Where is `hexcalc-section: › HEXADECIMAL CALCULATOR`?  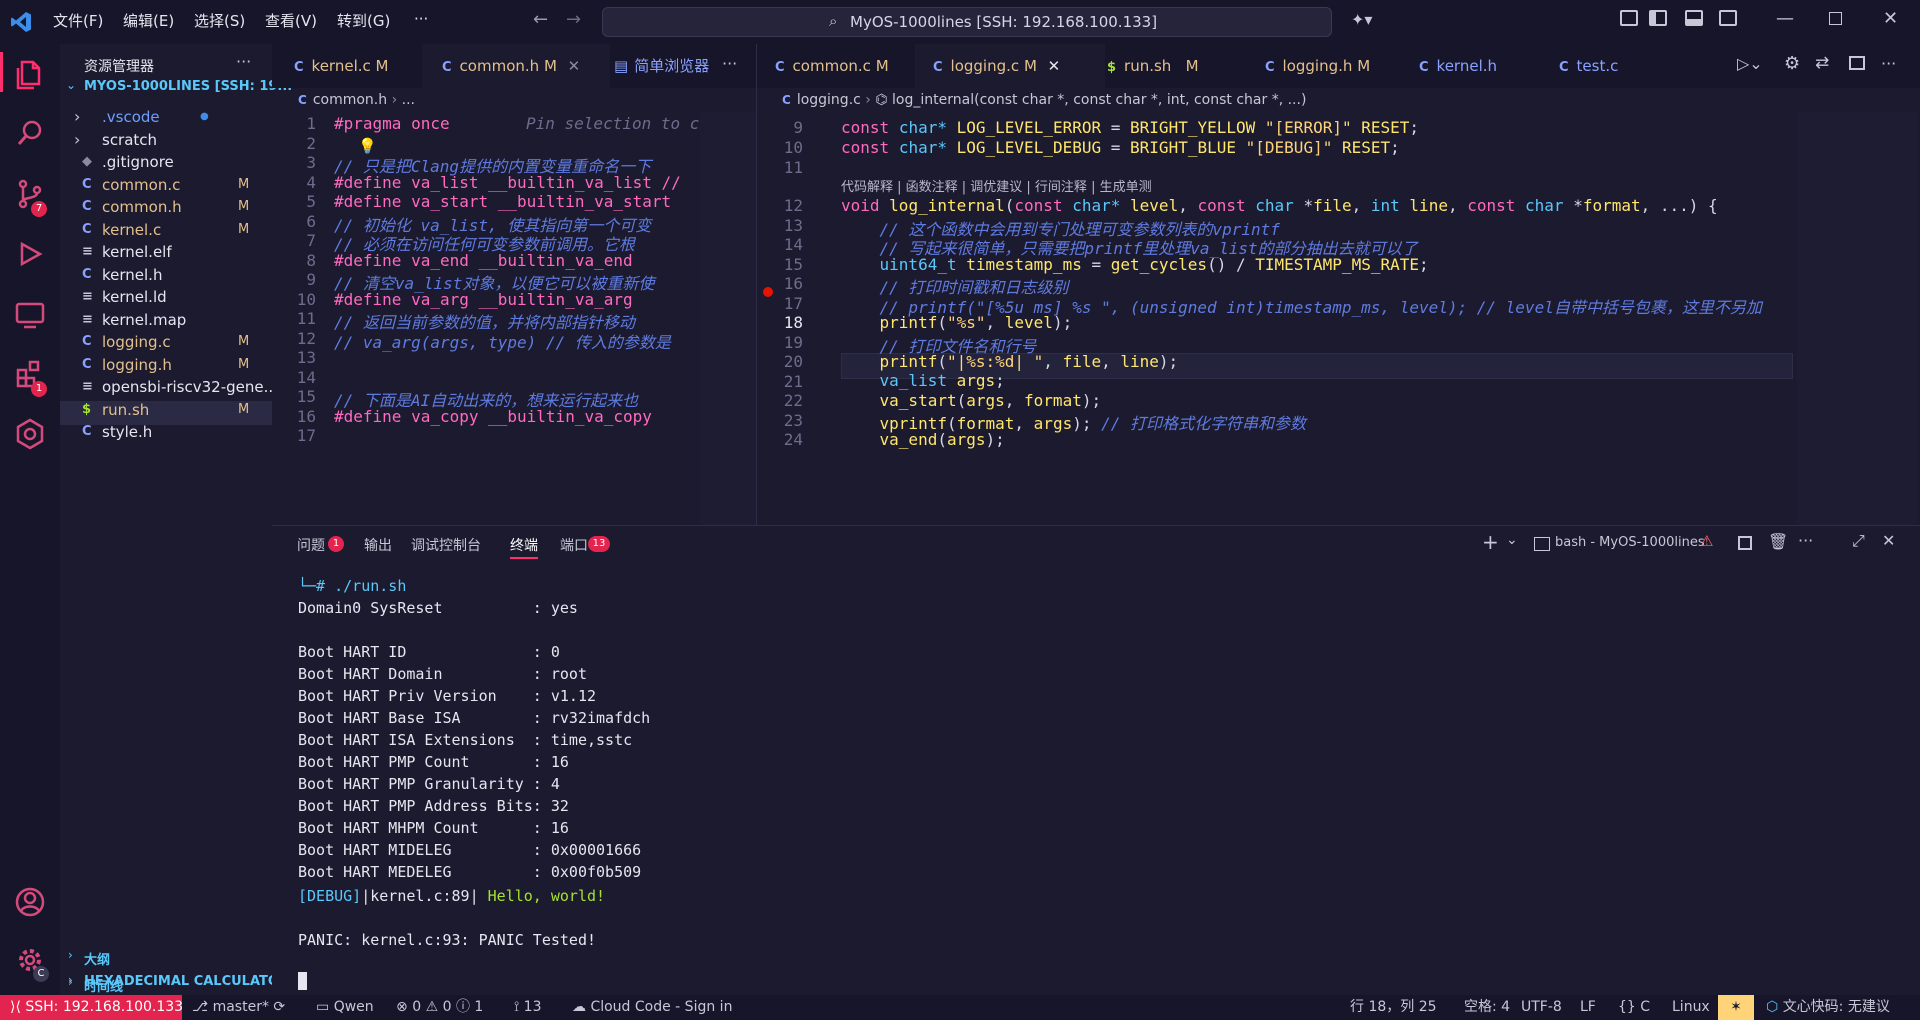 hexcalc-section: › HEXADECIMAL CALCULATOR is located at coordinates (174, 982).